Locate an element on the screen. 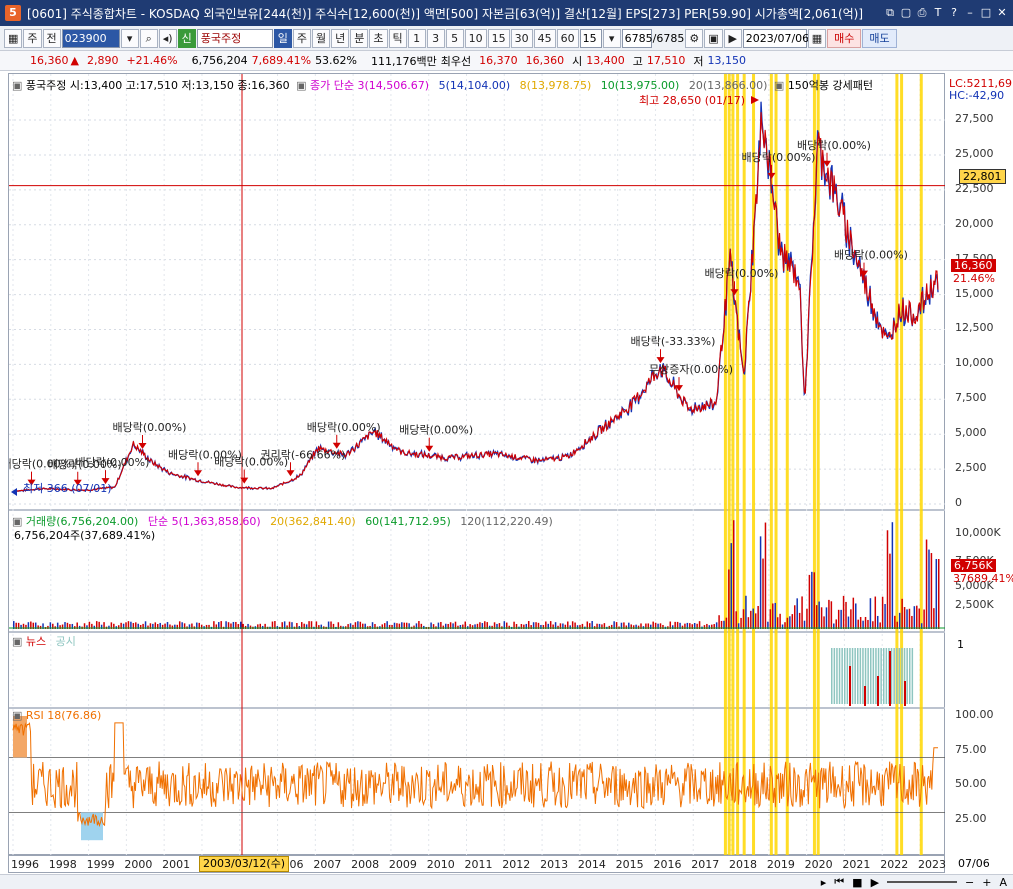 This screenshot has width=1013, height=889. speaker-icon: ◂) is located at coordinates (167, 38).